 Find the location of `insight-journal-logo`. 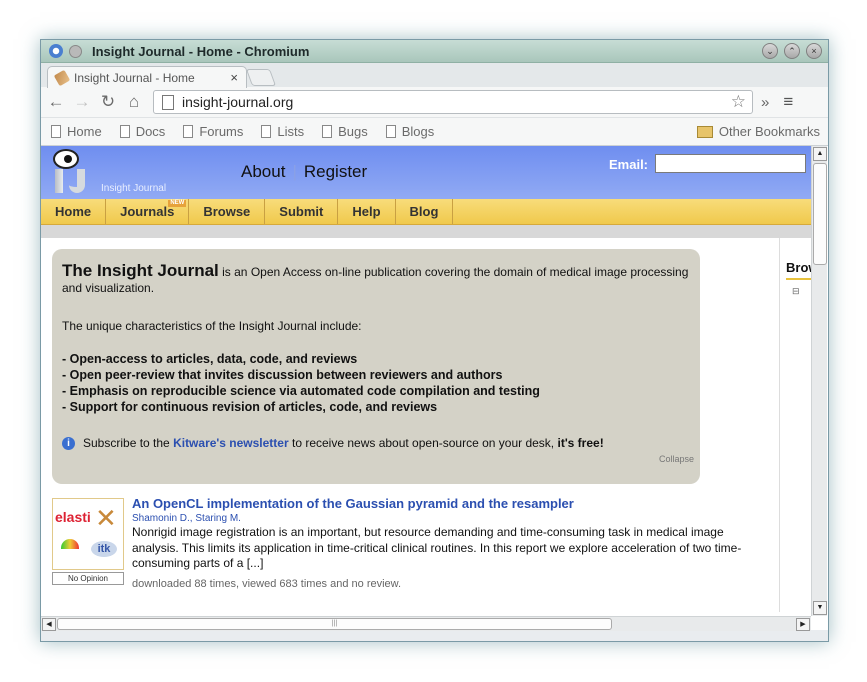

insight-journal-logo is located at coordinates (71, 172).